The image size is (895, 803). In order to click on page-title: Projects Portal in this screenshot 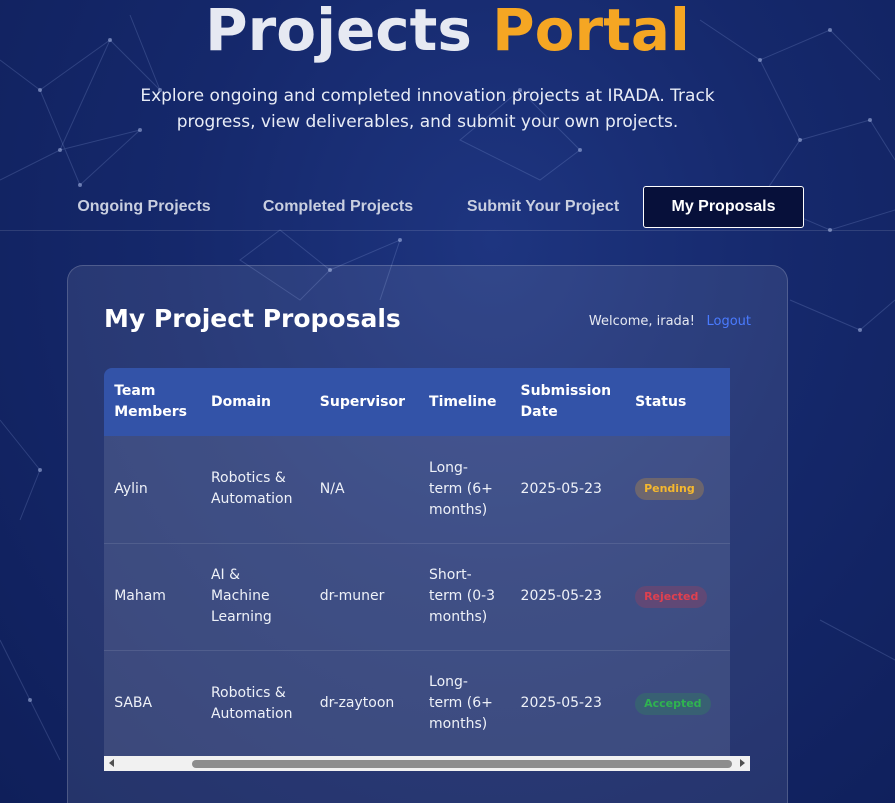, I will do `click(447, 35)`.